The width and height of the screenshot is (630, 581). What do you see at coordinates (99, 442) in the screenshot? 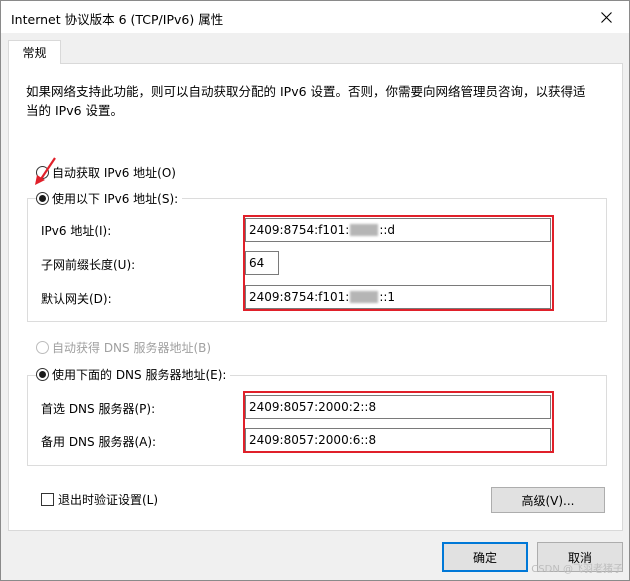
I see `alternate-dns-label: 备用 DNS 服务器(A):` at bounding box center [99, 442].